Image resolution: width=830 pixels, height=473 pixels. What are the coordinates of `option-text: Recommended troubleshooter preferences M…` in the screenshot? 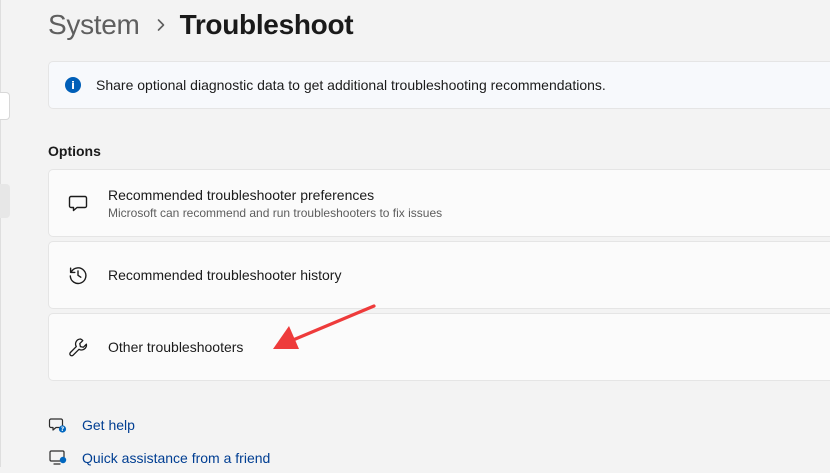 It's located at (275, 203).